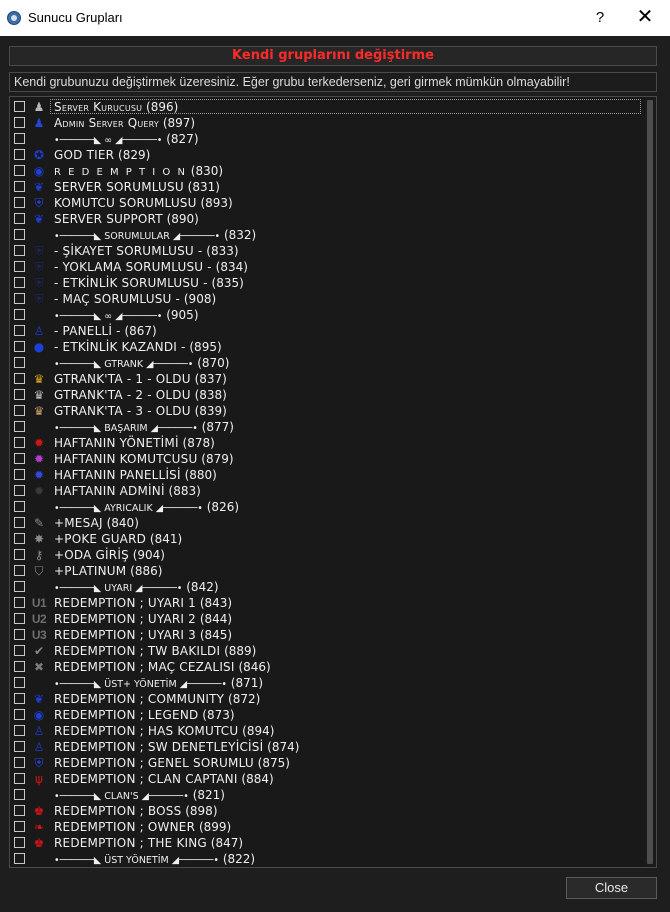  I want to click on group-row: ❦ SERVER SUPPORT (890), so click(326, 219).